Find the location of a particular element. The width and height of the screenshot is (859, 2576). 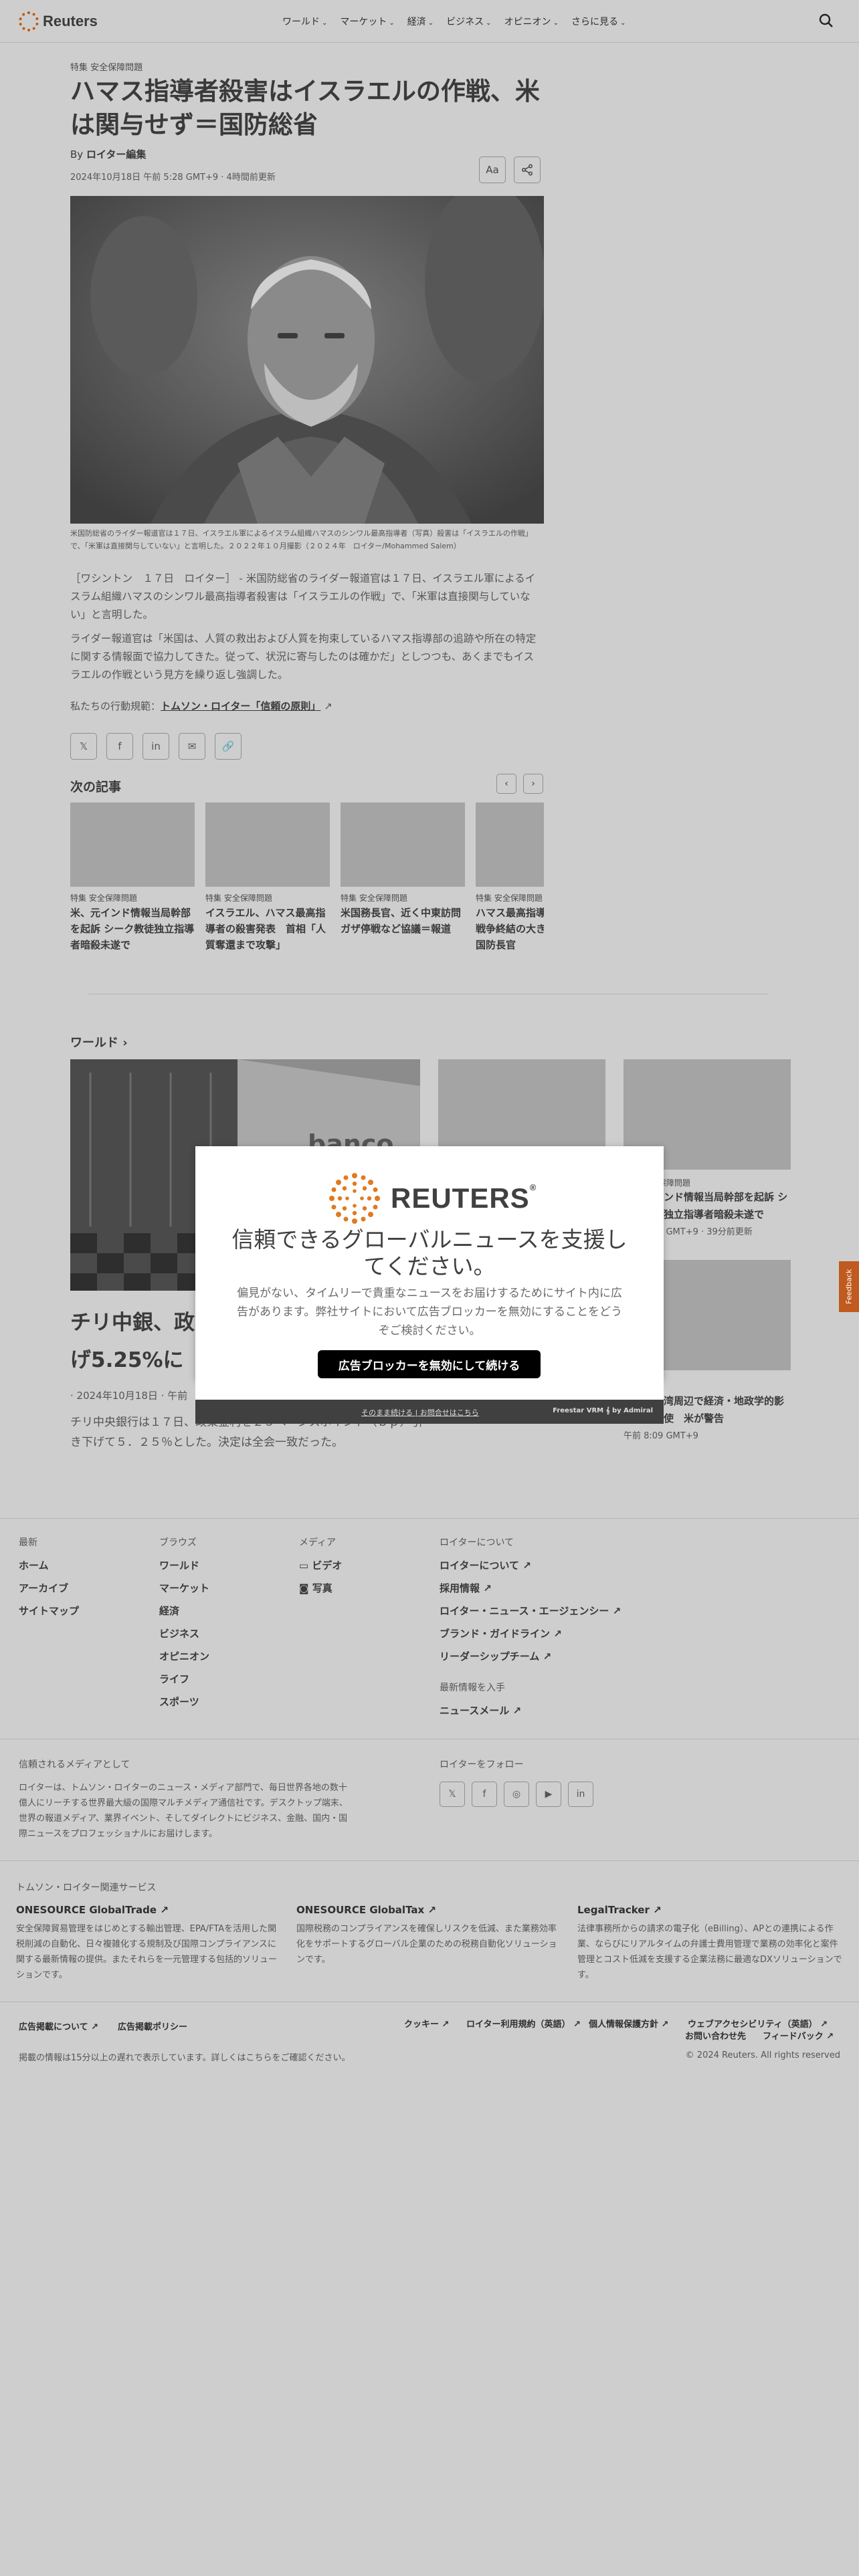

footer-link-label: ビデオ is located at coordinates (327, 1566).